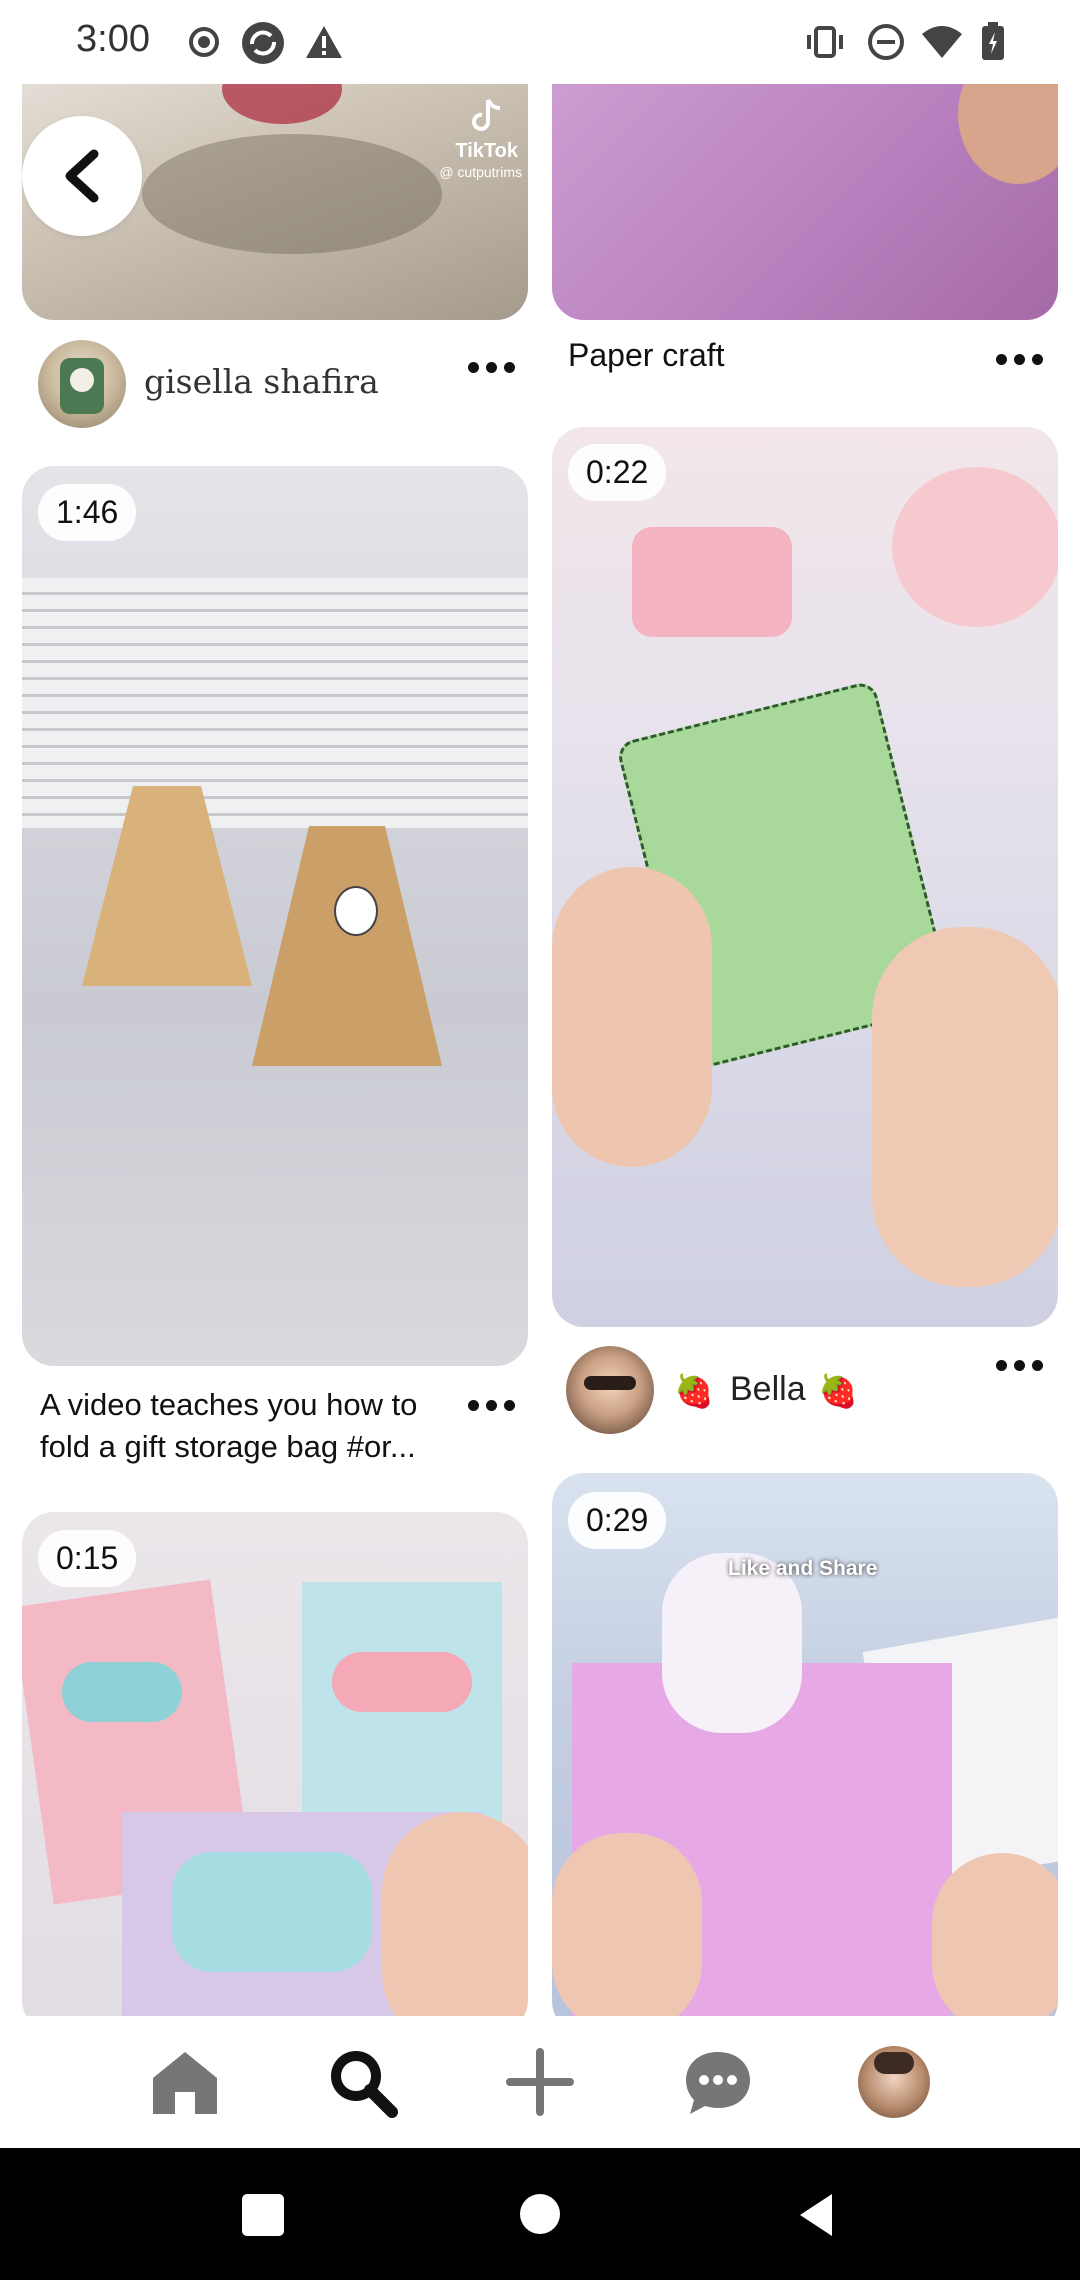  Describe the element at coordinates (805, 202) in the screenshot. I see `pin-image-top-right` at that location.